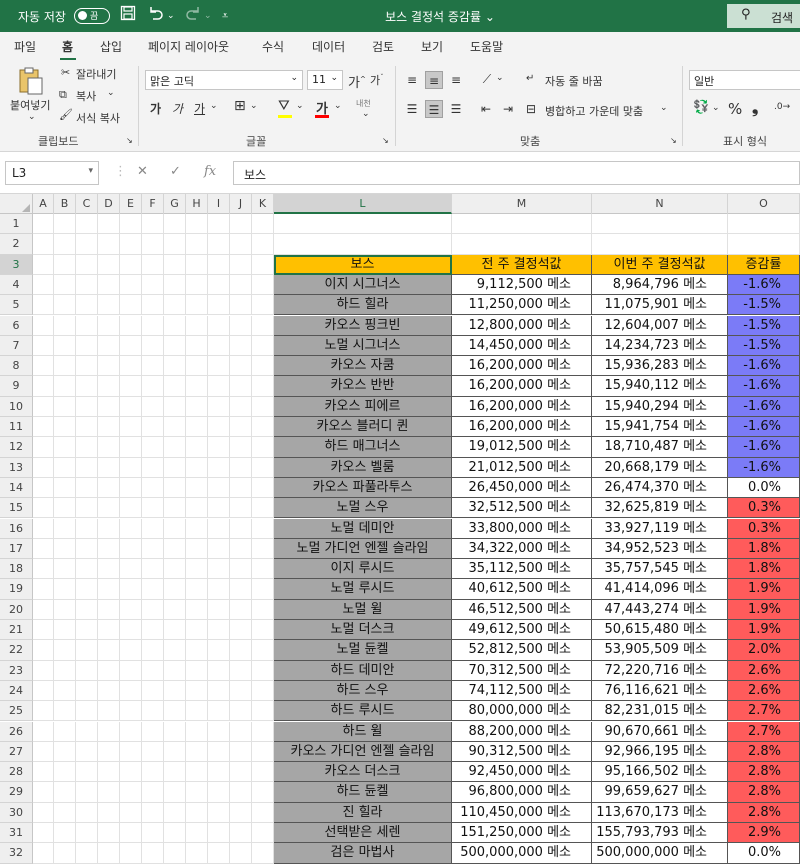  I want to click on tab-help: 도움말, so click(486, 46).